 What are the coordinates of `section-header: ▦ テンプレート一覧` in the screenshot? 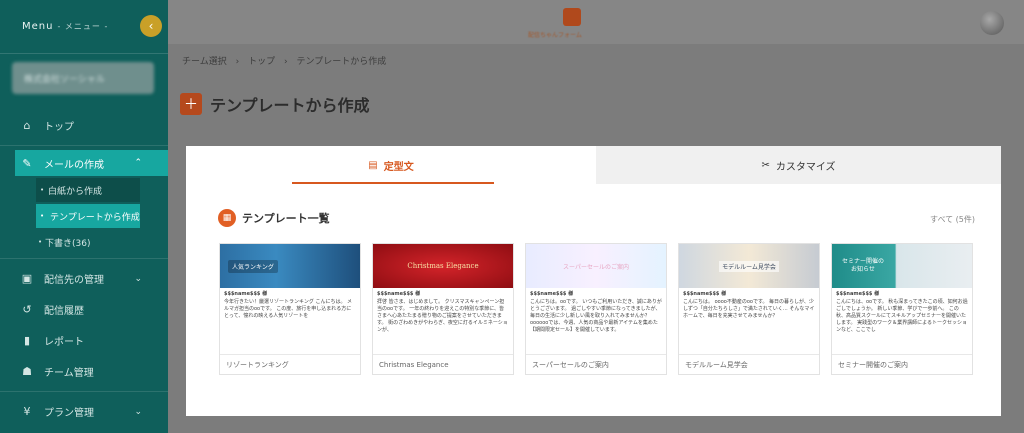 It's located at (274, 218).